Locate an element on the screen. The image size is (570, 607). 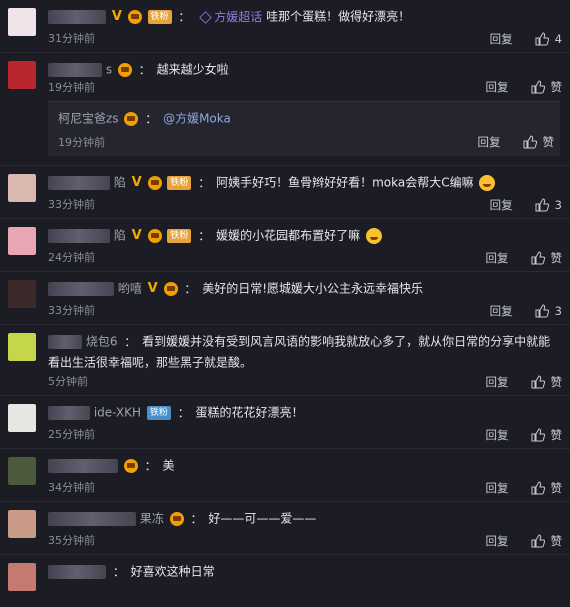
comment-item: 陷 V 铁粉 ： 媛媛的小花园都布置好了嘛 24分钟前 回复 赞 is located at coordinates (285, 245).